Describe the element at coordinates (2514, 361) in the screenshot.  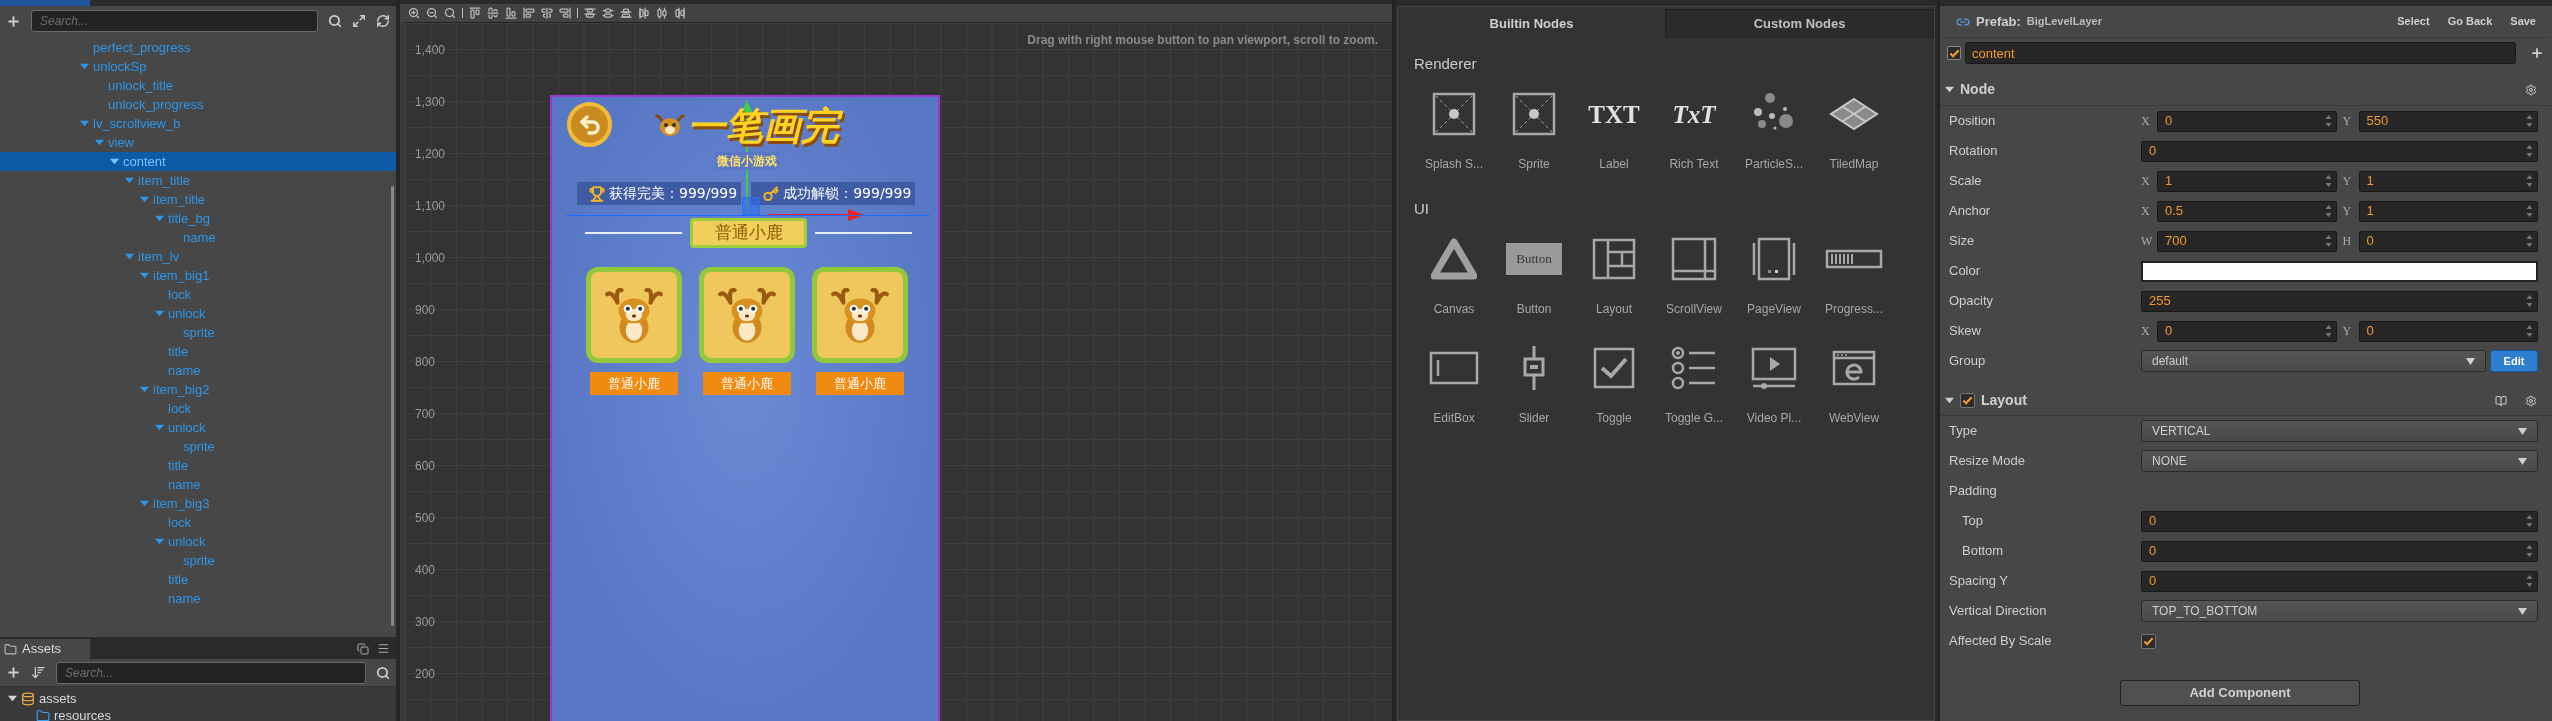
I see `edit-button: Edit` at that location.